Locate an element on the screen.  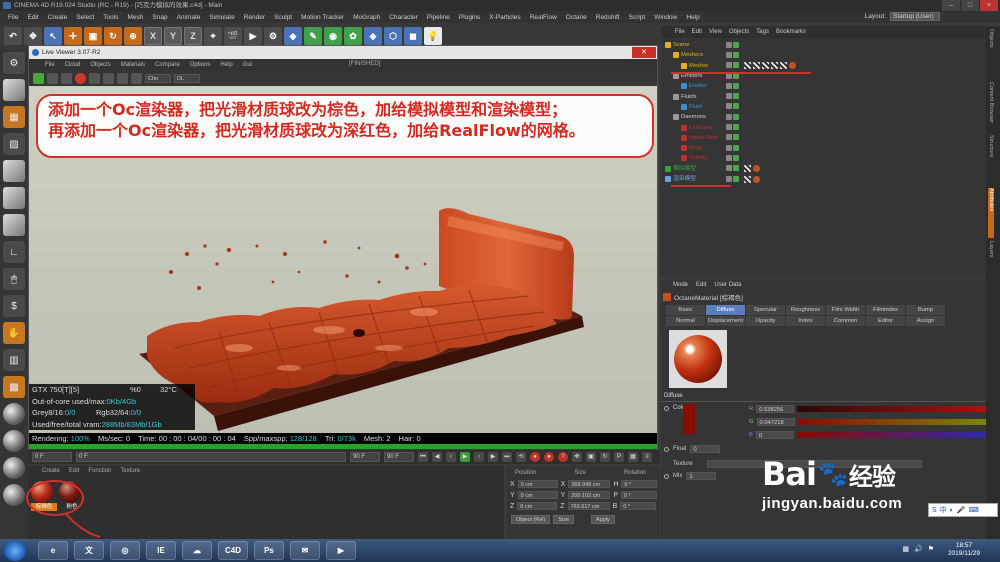
scene-icon: ⬡ is located at coordinates (393, 36).